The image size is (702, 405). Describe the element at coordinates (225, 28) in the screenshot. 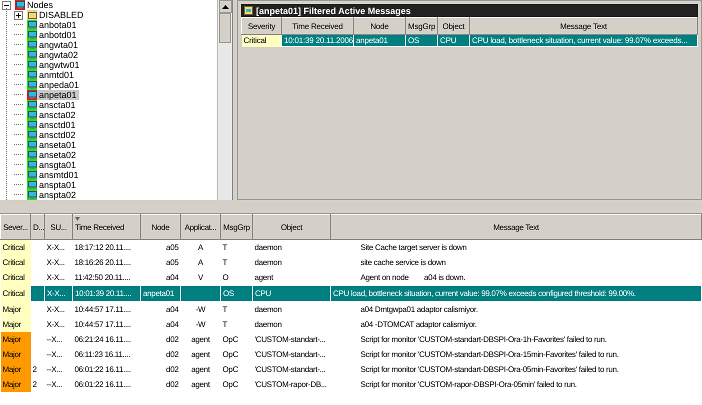

I see `scroll-thumb` at that location.